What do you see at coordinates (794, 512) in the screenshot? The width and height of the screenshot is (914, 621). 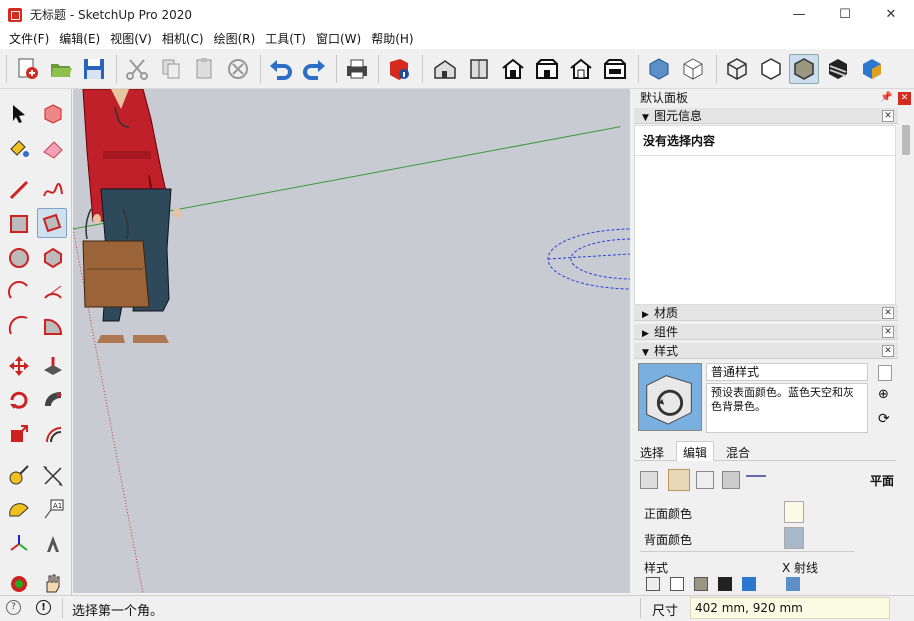 I see `front-color-swatch` at bounding box center [794, 512].